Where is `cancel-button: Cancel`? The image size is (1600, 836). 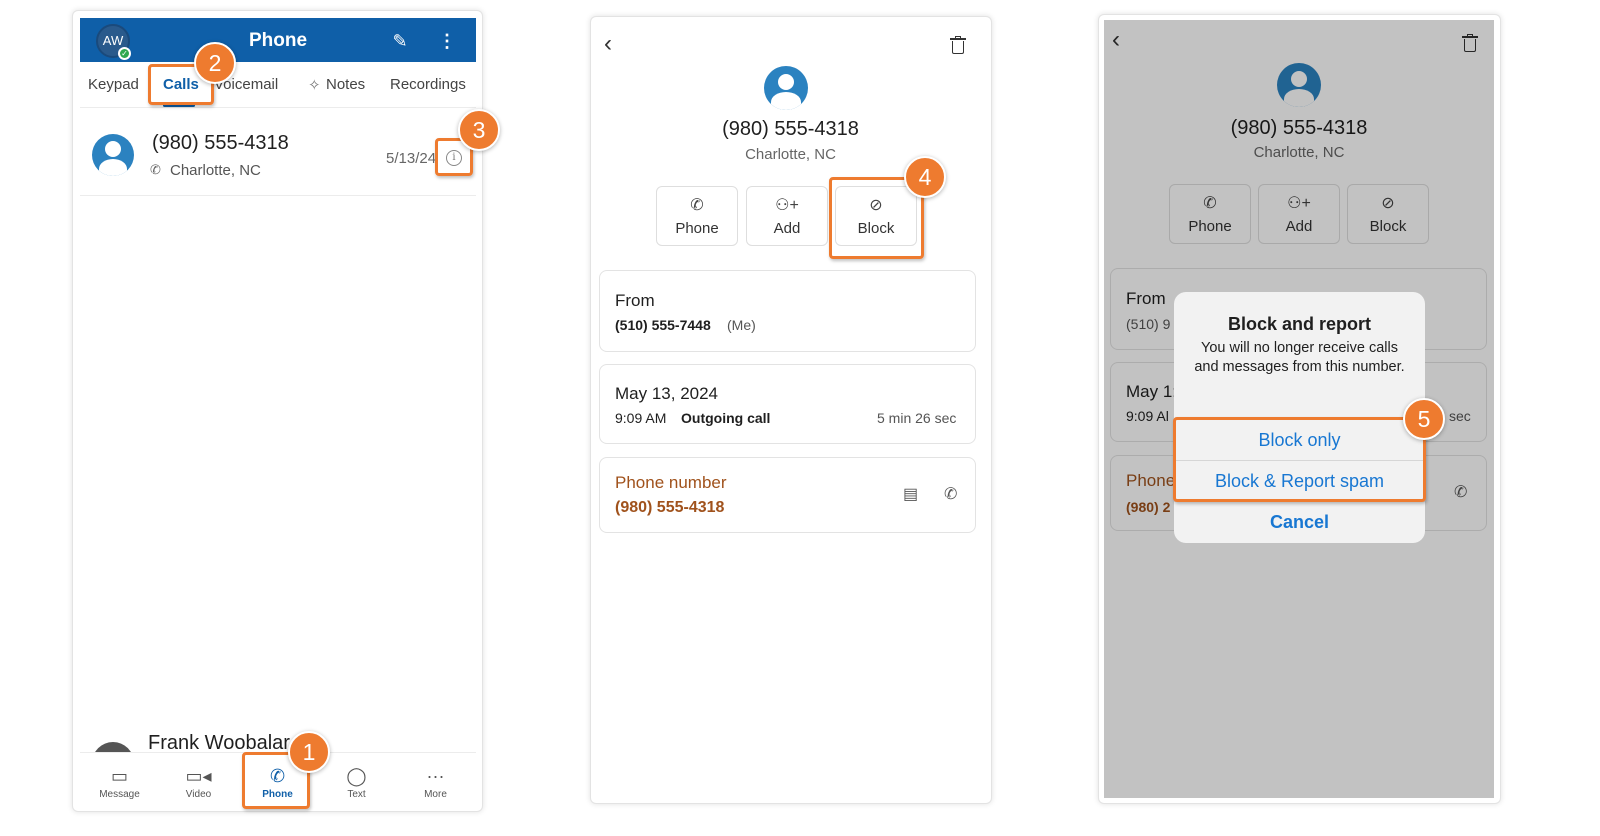 cancel-button: Cancel is located at coordinates (1299, 521).